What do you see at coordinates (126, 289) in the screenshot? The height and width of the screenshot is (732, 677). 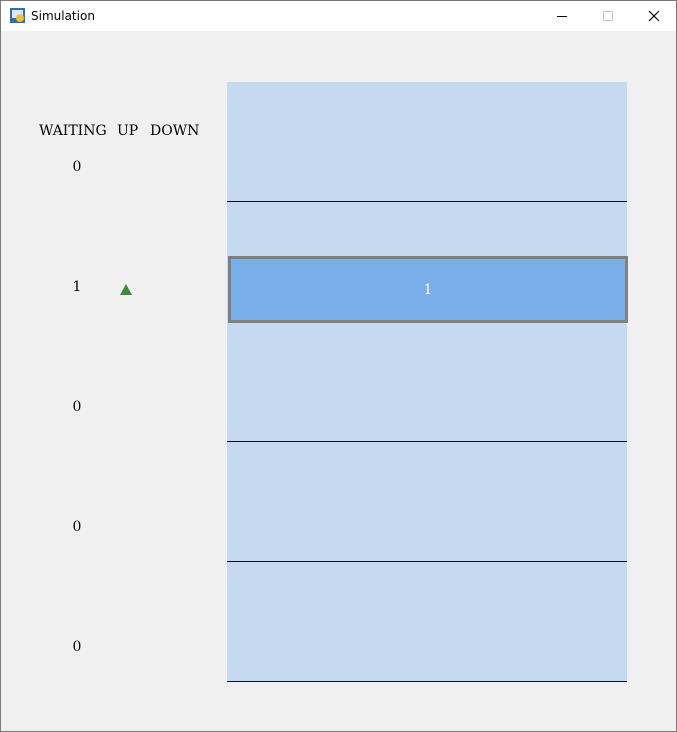 I see `up-arrow-icon` at bounding box center [126, 289].